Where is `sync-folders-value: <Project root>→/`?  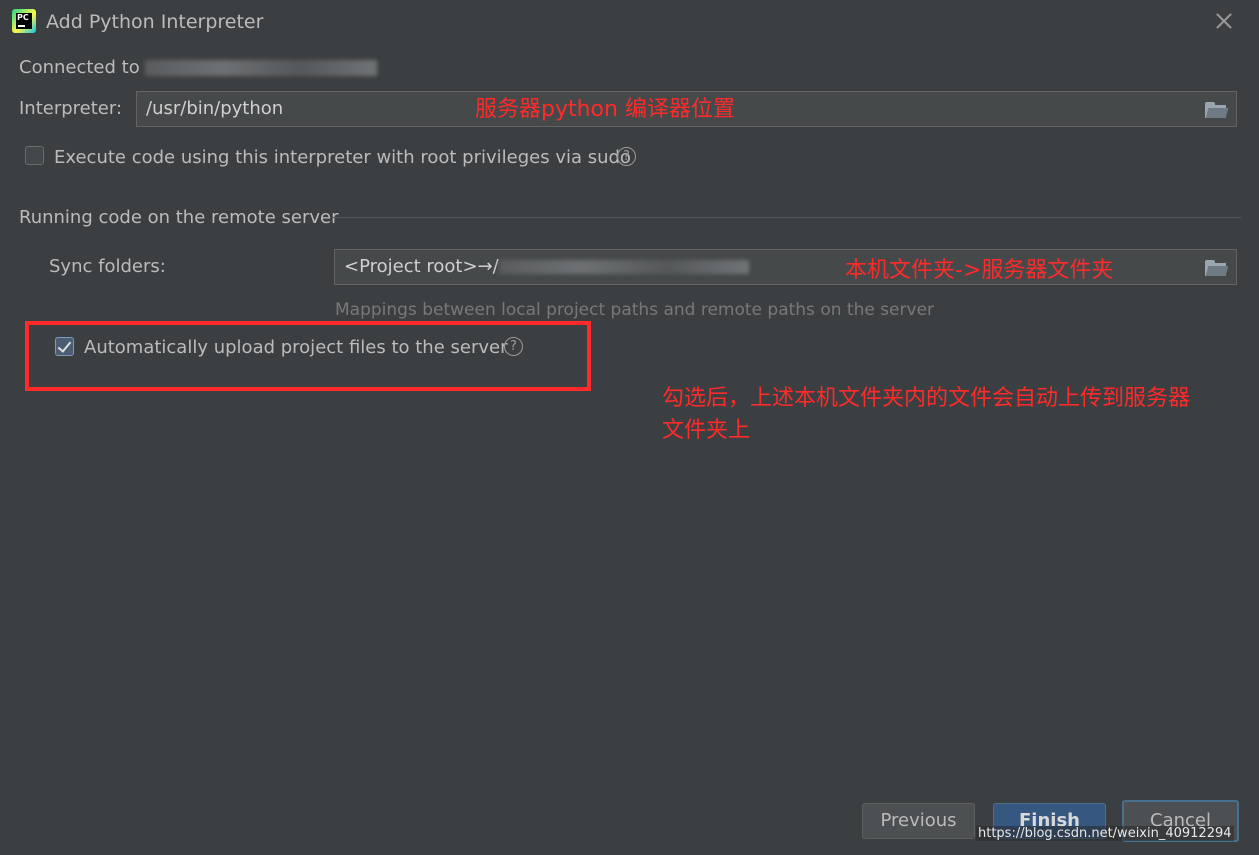 sync-folders-value: <Project root>→/ is located at coordinates (421, 266).